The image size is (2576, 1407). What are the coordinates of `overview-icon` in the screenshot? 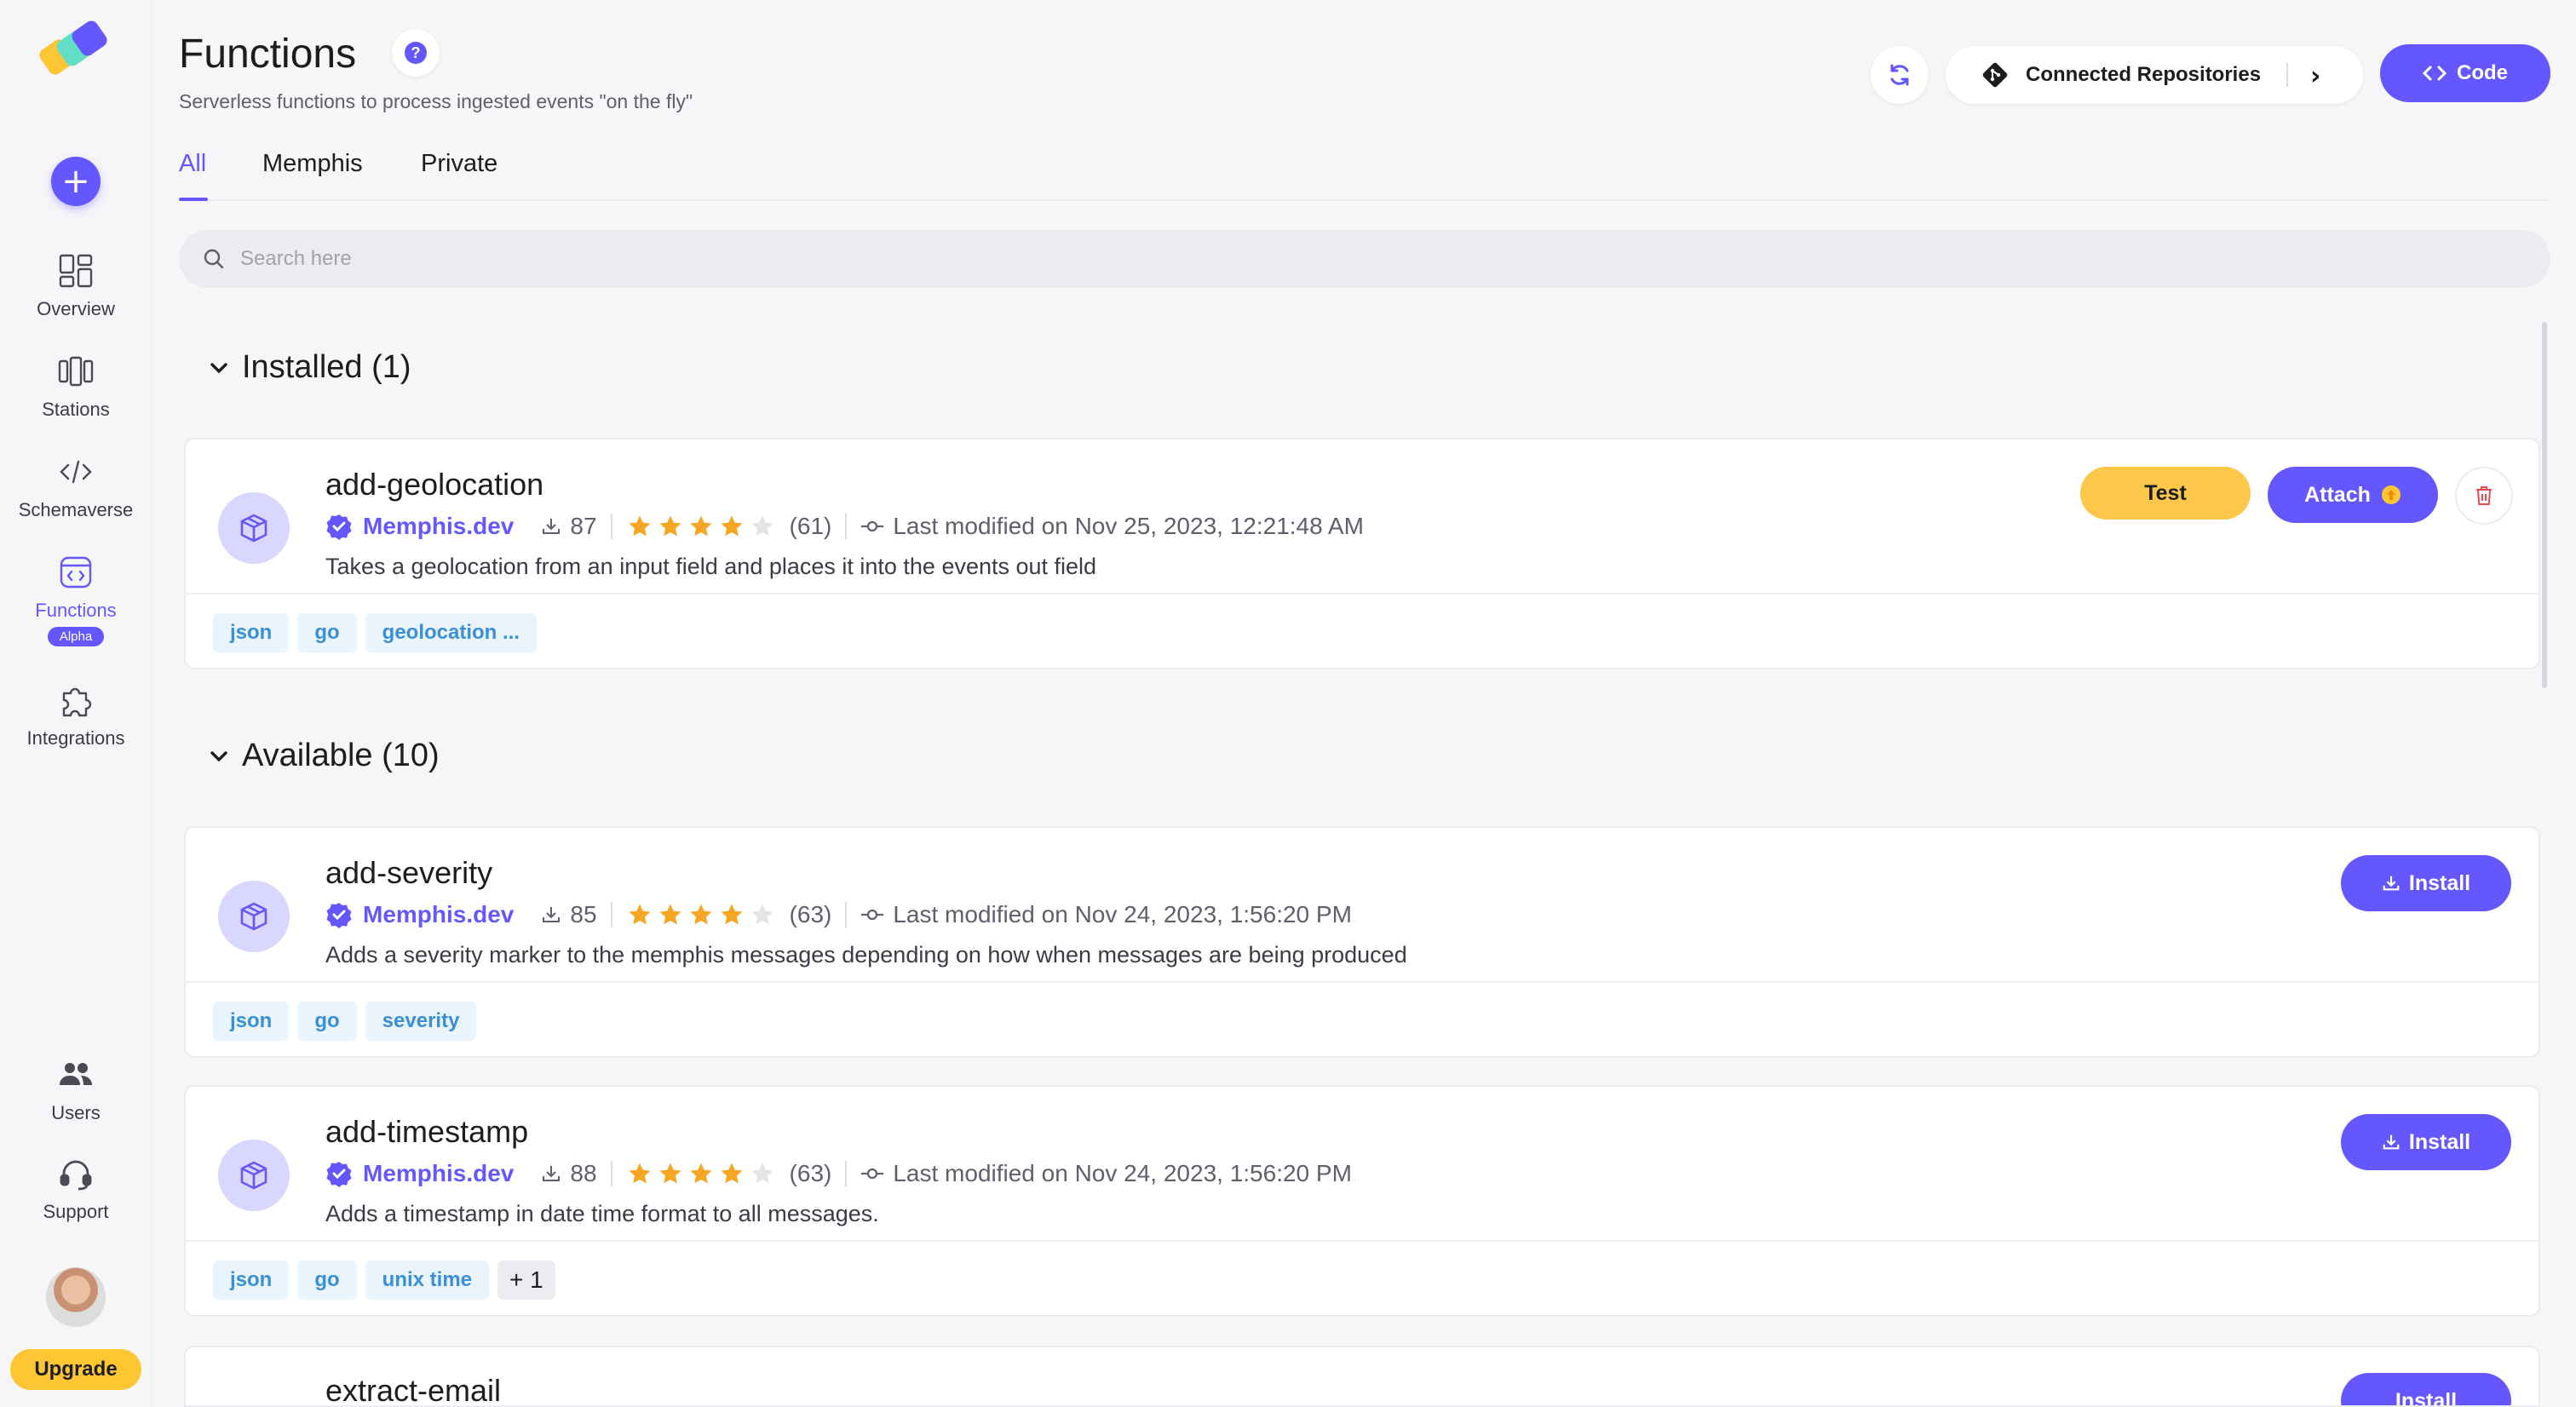 It's located at (76, 271).